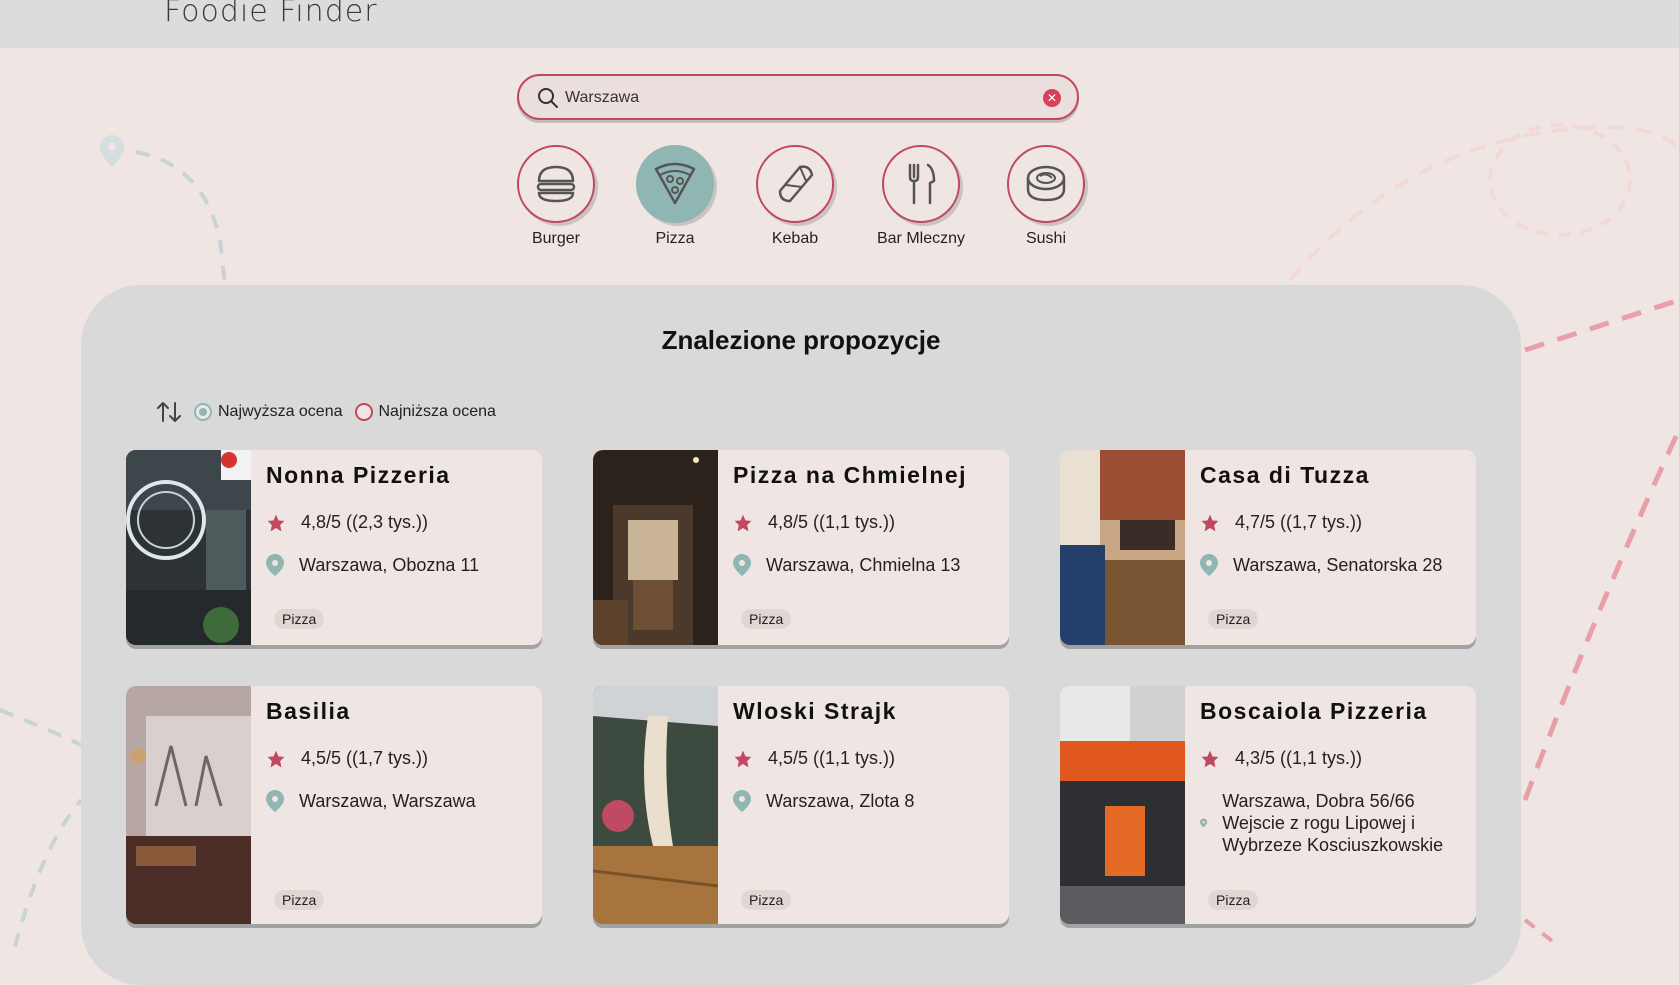 Image resolution: width=1679 pixels, height=985 pixels. I want to click on category-pizza: Pizza, so click(675, 196).